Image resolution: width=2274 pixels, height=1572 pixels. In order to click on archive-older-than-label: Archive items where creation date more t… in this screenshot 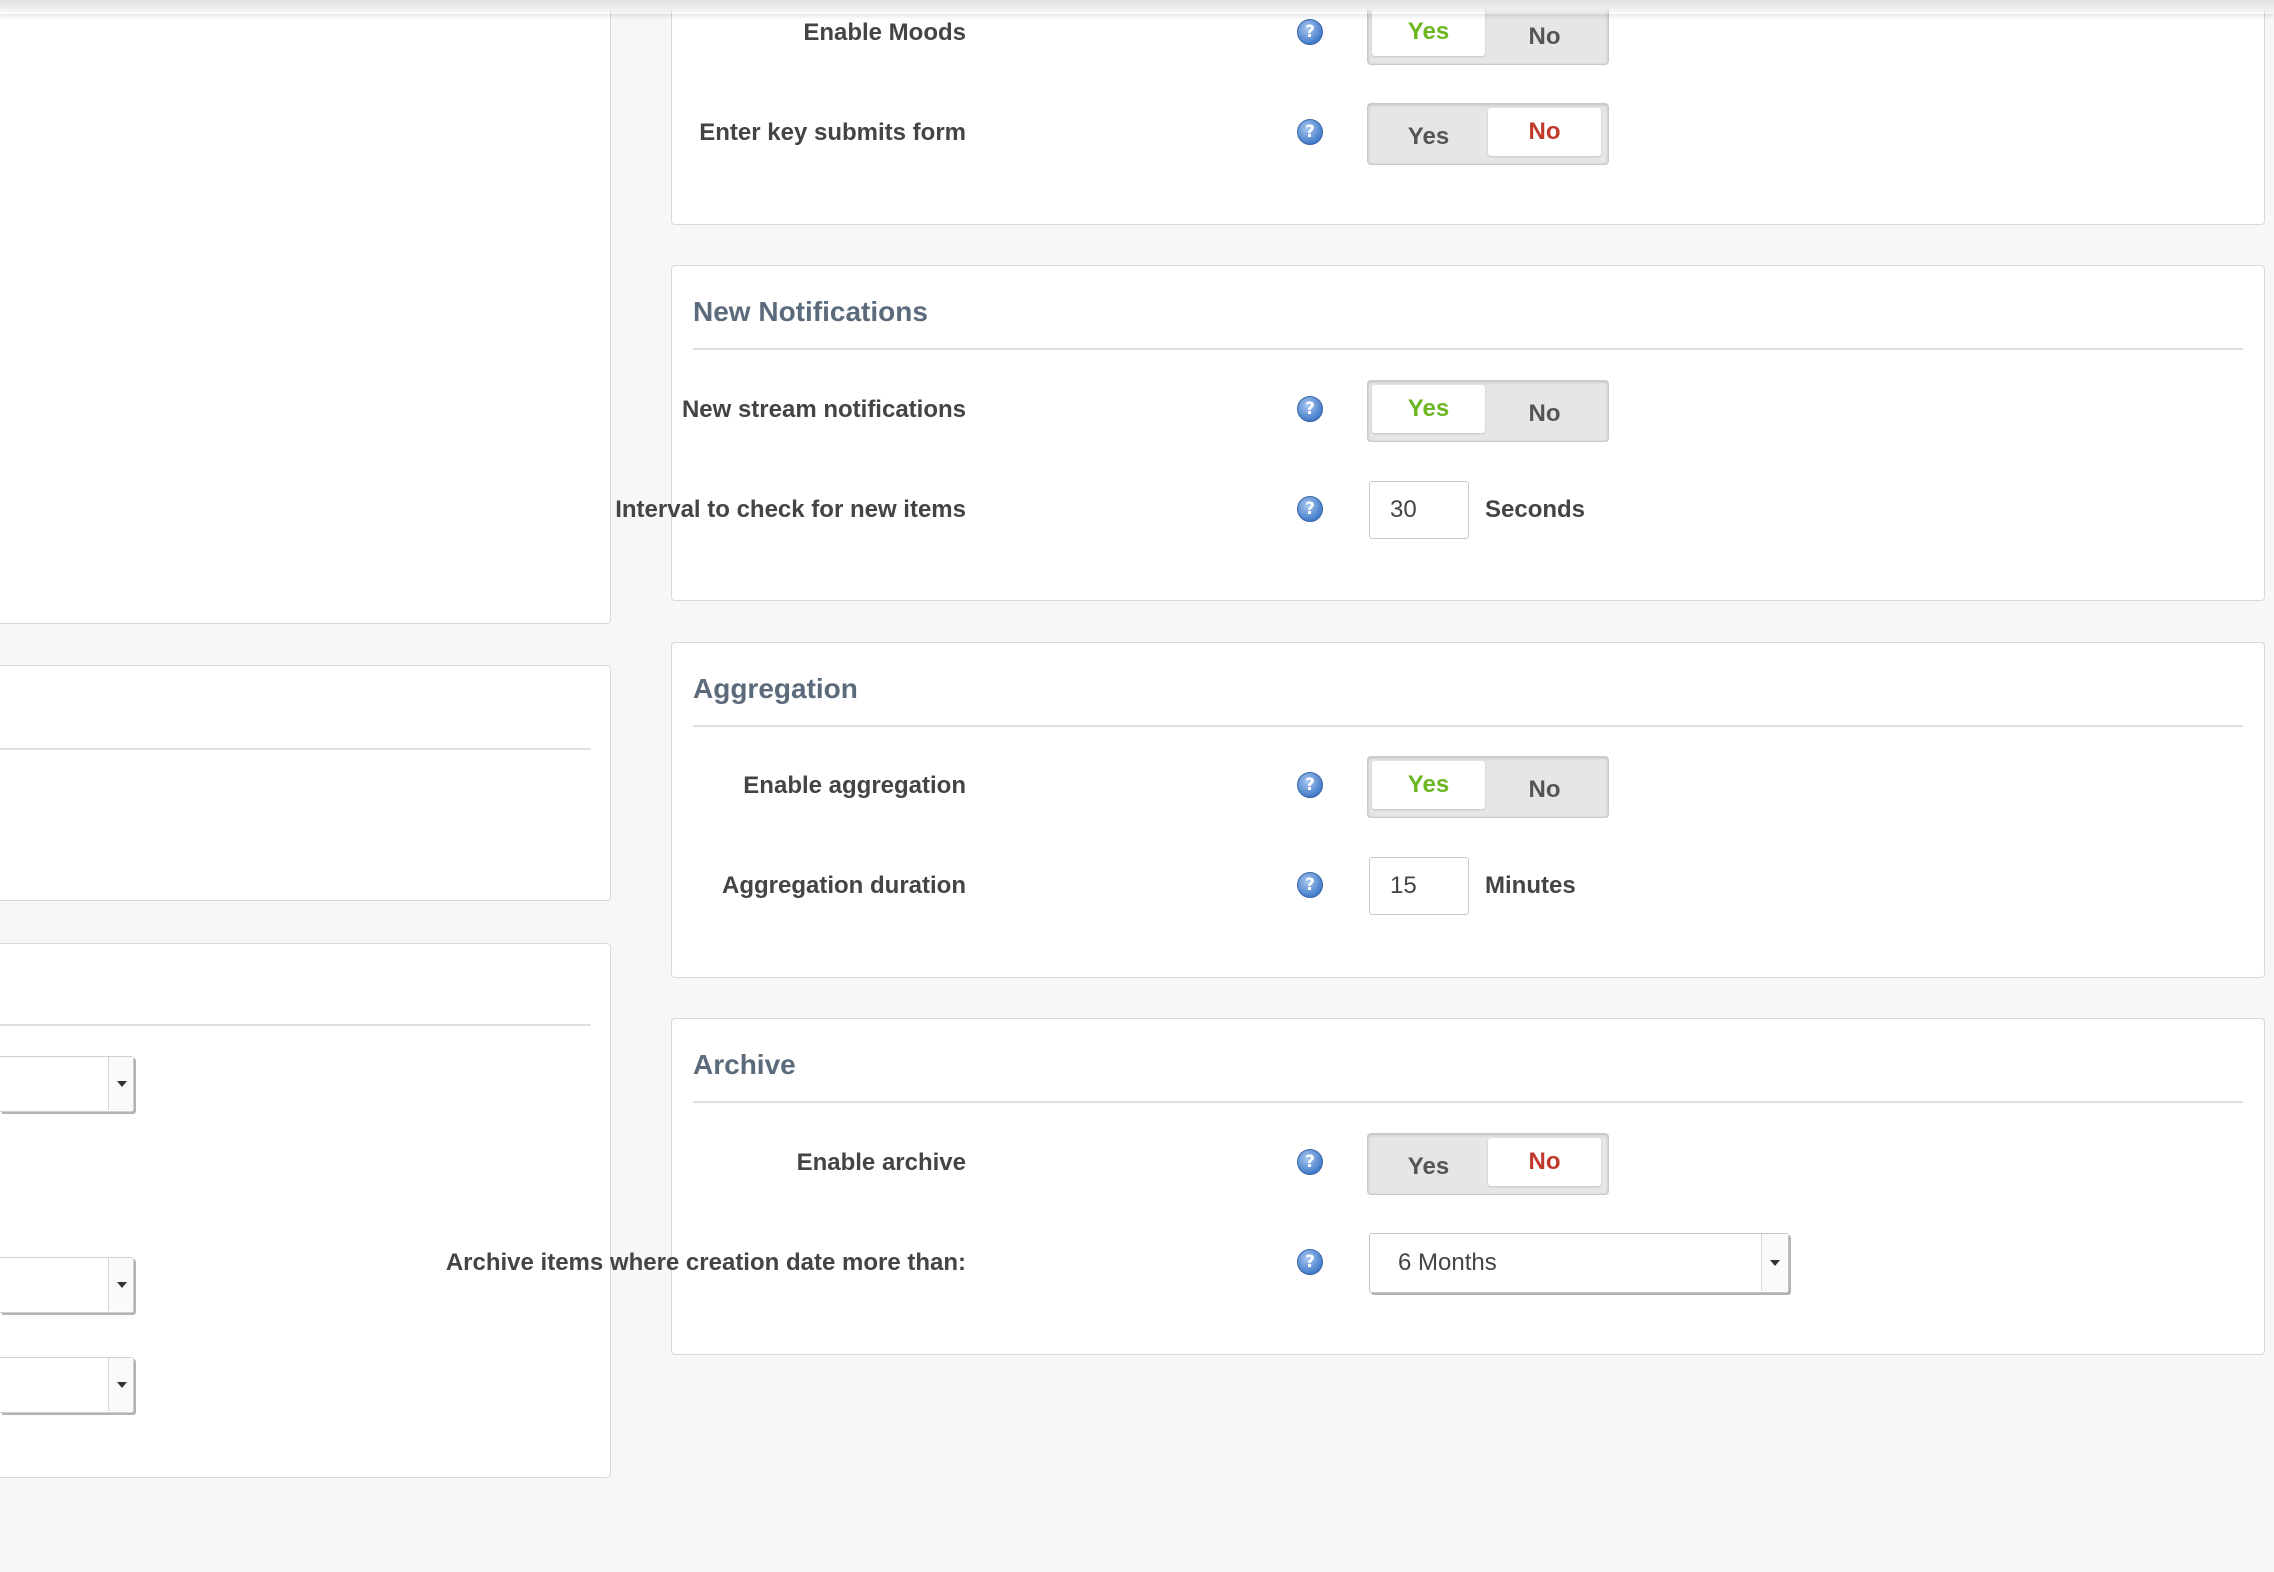, I will do `click(705, 1262)`.